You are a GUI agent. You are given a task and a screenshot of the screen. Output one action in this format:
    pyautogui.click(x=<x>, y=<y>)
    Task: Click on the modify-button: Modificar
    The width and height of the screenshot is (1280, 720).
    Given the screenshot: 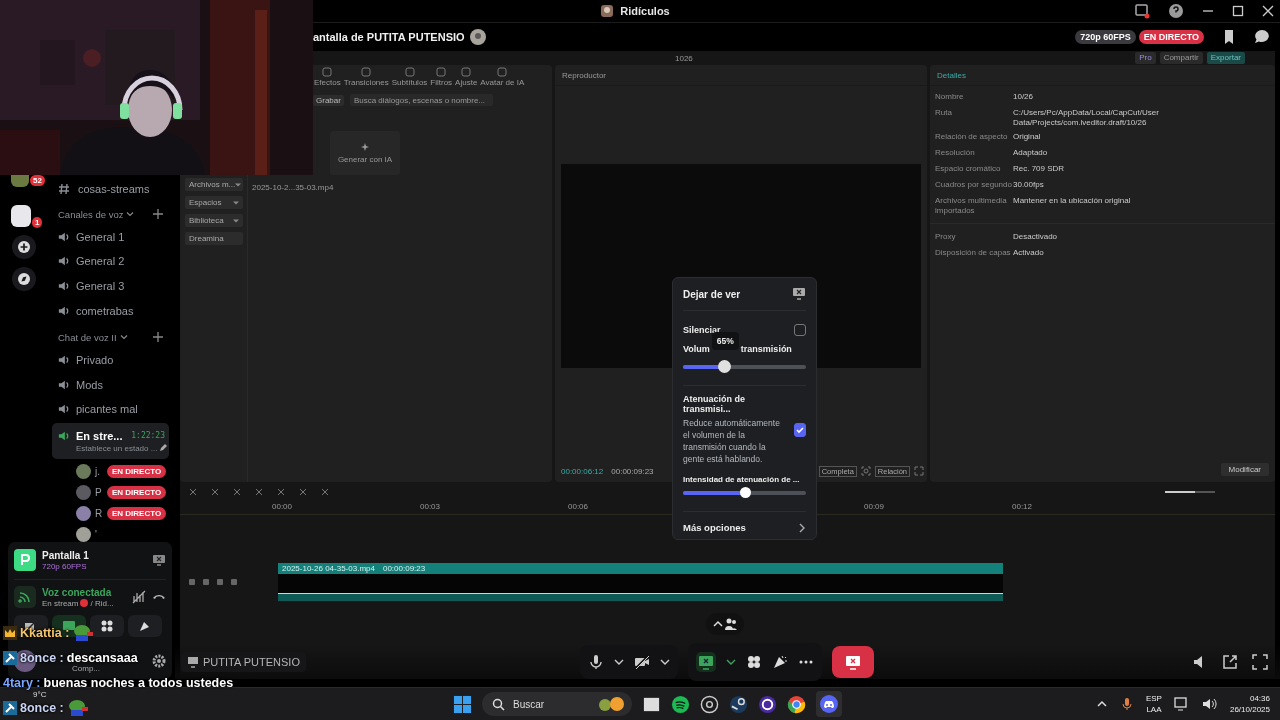 What is the action you would take?
    pyautogui.click(x=1244, y=469)
    